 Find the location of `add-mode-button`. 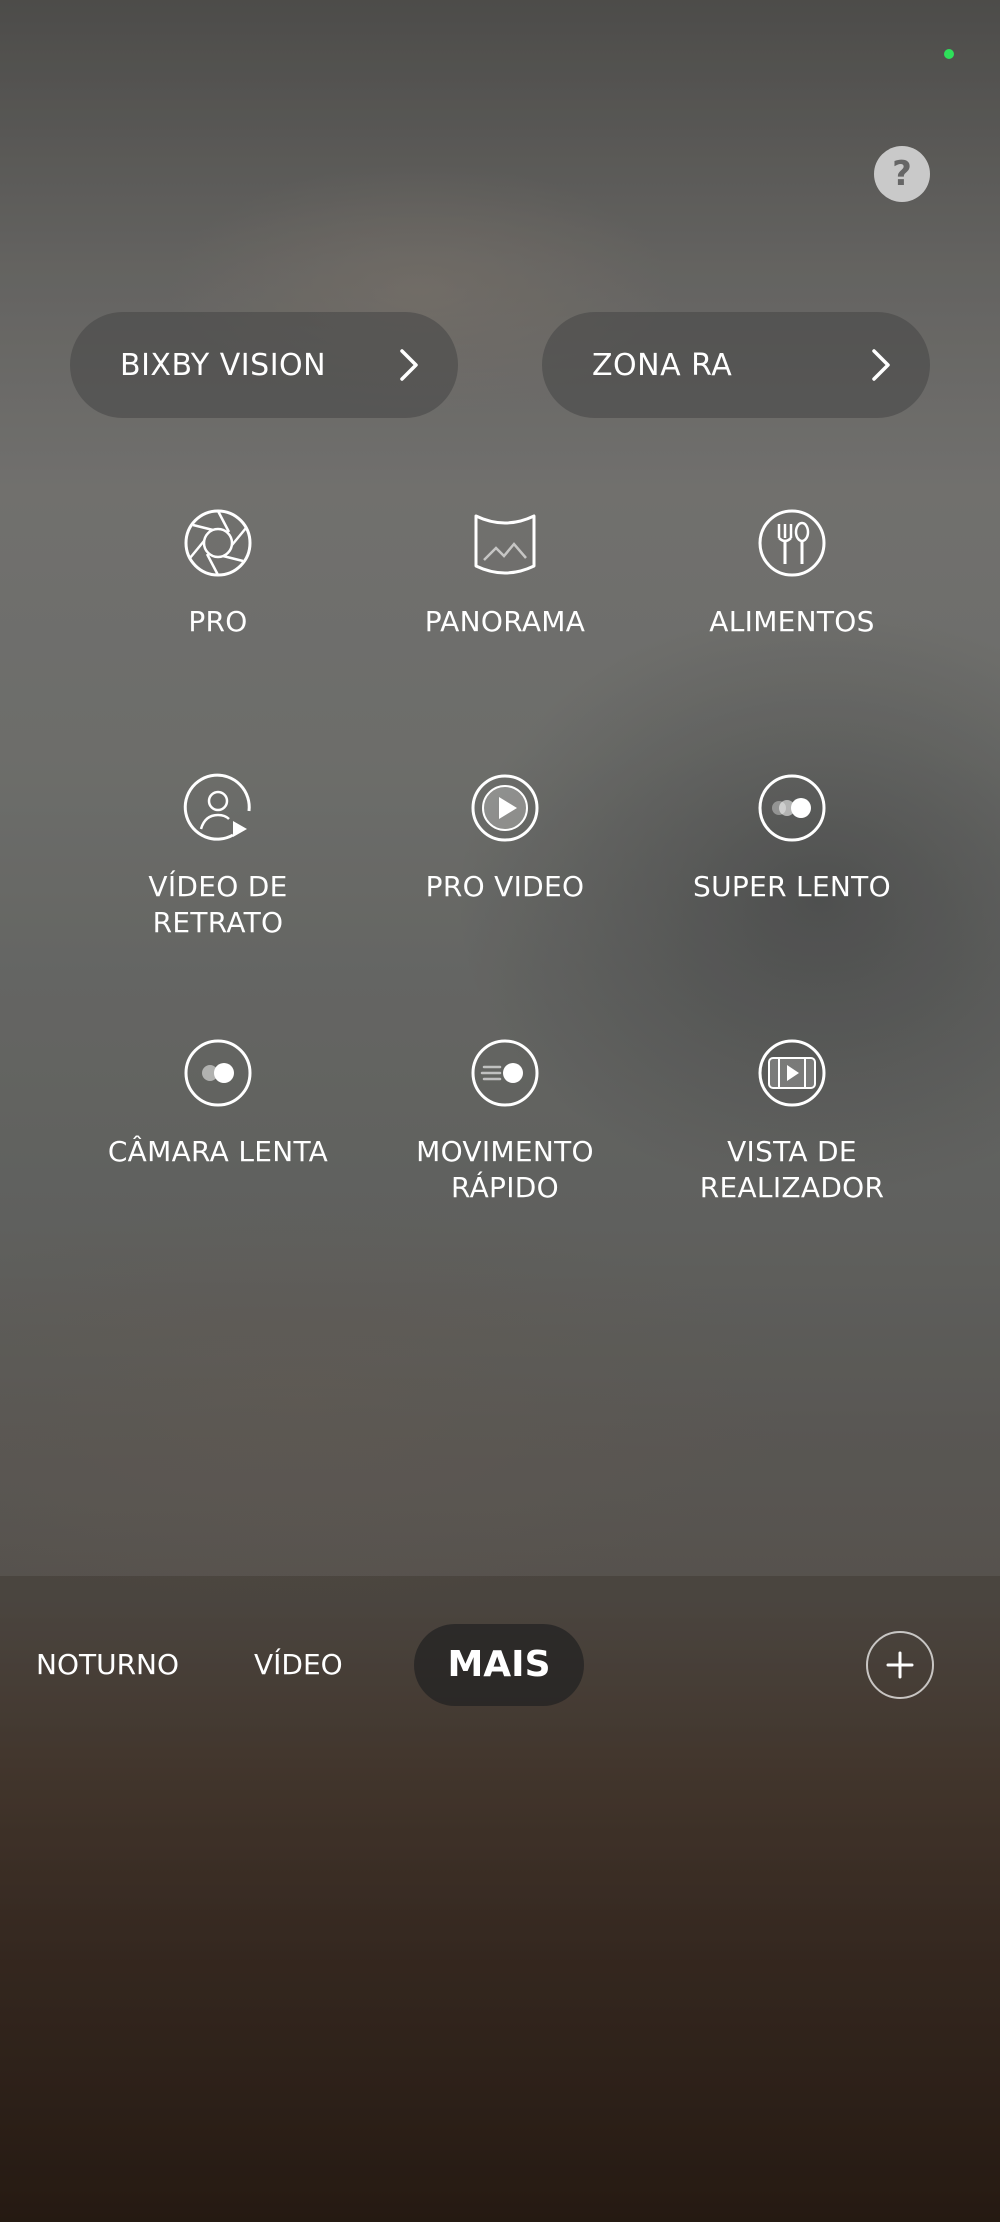

add-mode-button is located at coordinates (900, 1665).